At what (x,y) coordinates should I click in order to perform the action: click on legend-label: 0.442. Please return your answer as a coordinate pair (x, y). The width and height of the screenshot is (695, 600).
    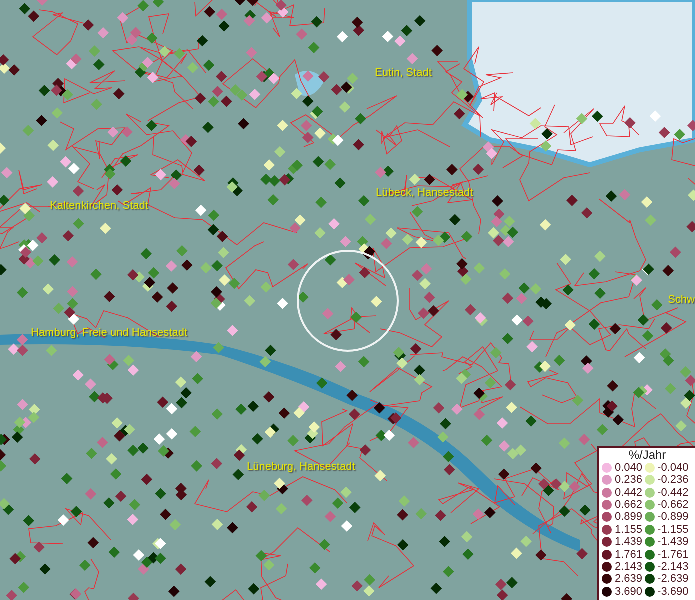
    Looking at the image, I should click on (629, 492).